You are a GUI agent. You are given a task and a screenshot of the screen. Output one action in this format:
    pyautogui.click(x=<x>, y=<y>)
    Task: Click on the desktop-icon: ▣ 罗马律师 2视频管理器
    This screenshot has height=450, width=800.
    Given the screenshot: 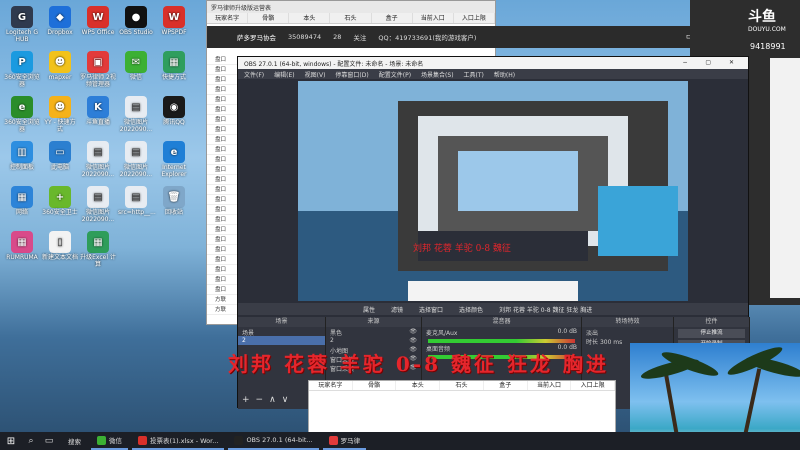 What is the action you would take?
    pyautogui.click(x=98, y=69)
    